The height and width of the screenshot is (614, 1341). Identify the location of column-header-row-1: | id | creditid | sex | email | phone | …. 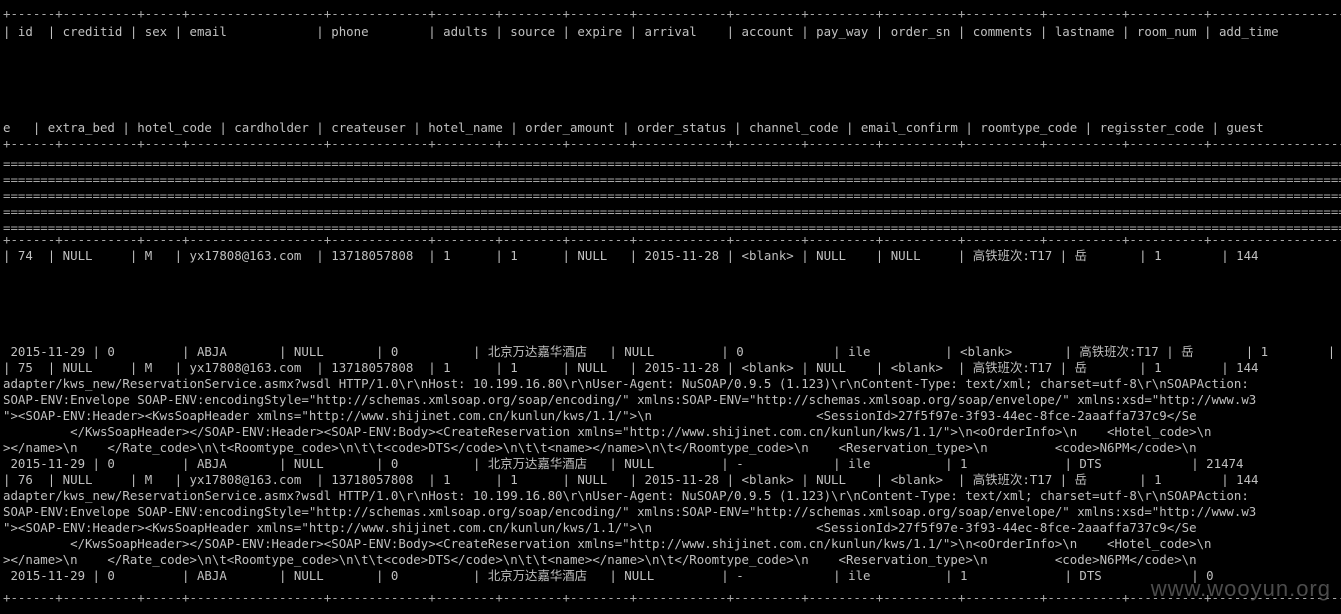
(641, 31).